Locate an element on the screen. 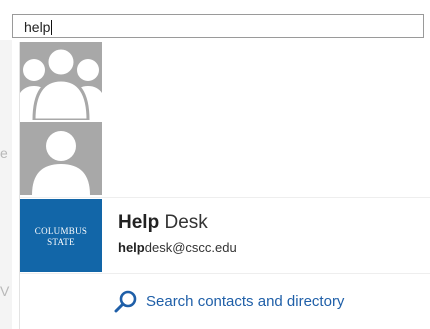 This screenshot has width=430, height=329. person-avatar-icon is located at coordinates (61, 158).